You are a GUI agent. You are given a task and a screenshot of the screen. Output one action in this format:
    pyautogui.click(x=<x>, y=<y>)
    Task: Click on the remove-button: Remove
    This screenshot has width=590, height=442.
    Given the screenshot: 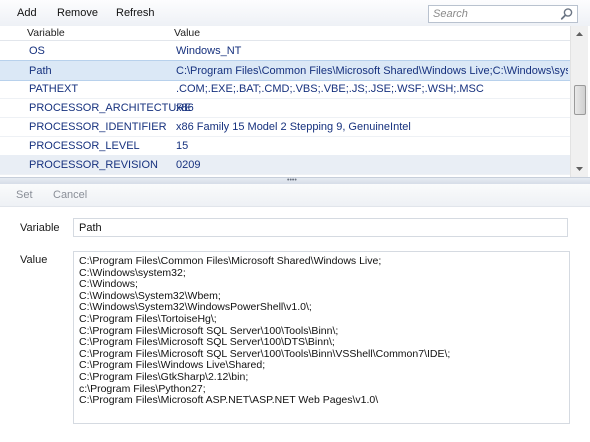 What is the action you would take?
    pyautogui.click(x=77, y=13)
    